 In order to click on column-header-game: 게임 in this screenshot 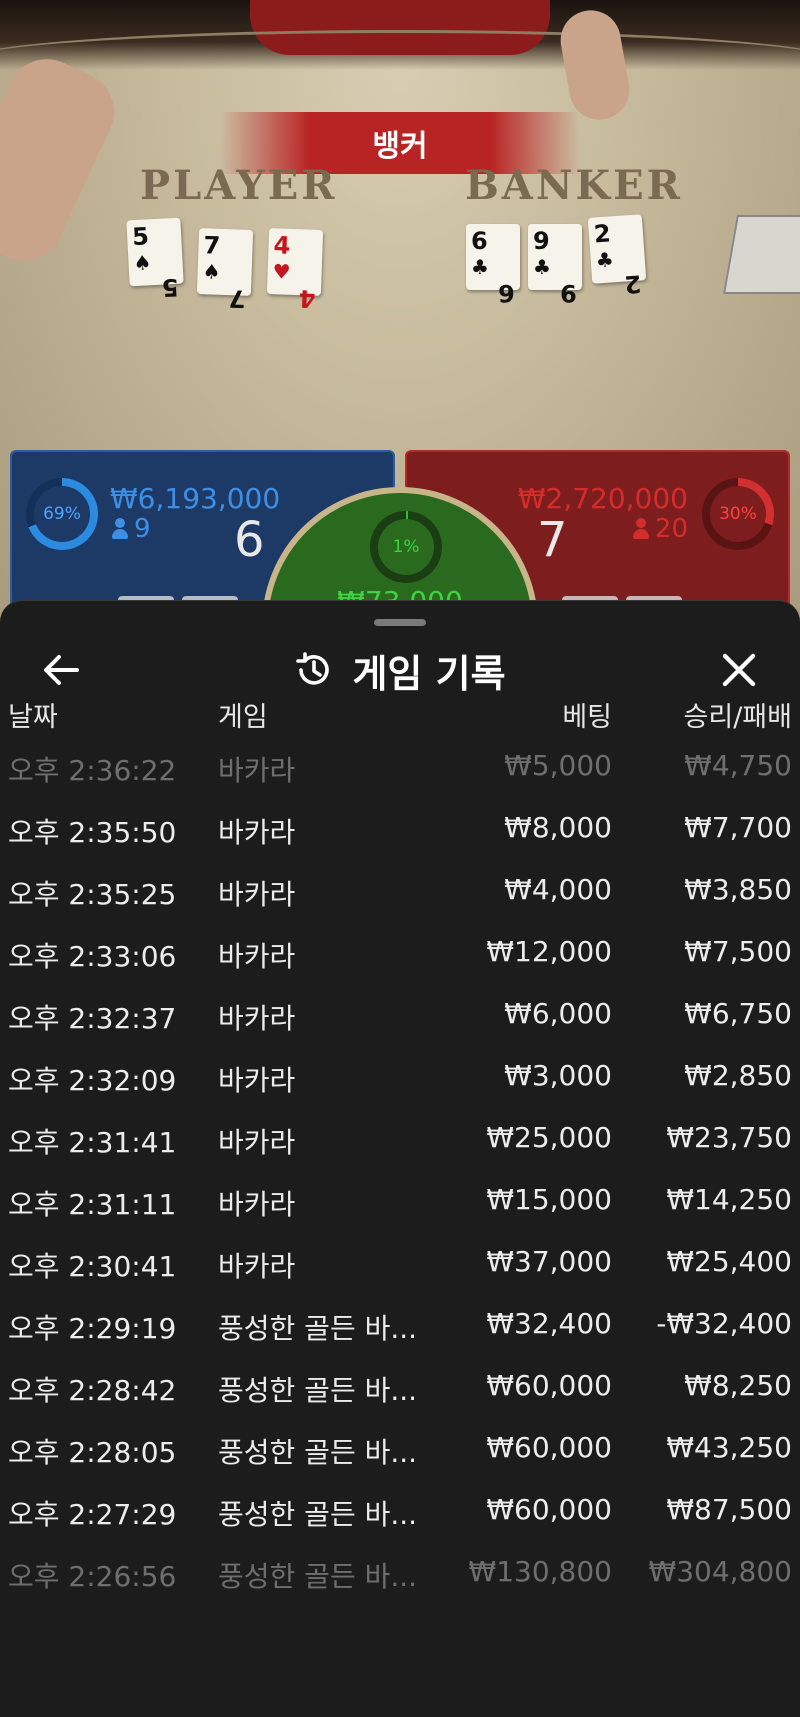, I will do `click(243, 717)`.